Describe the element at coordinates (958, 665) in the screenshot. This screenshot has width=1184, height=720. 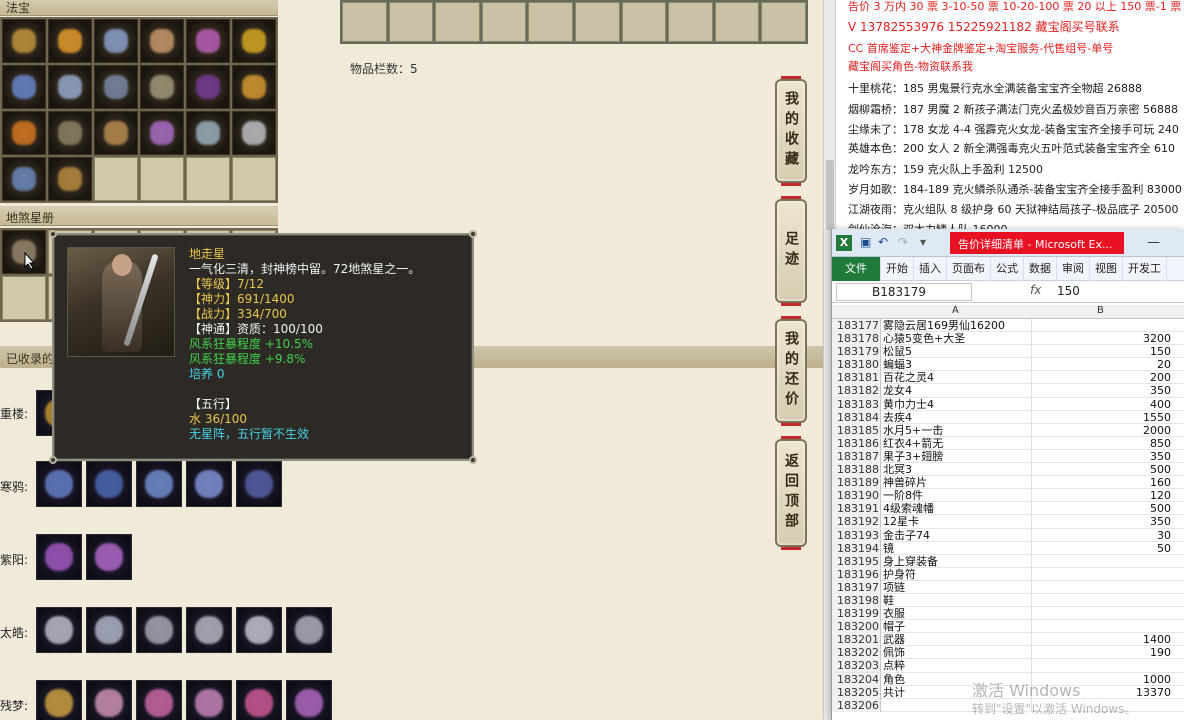
I see `cell-a: 点粹` at that location.